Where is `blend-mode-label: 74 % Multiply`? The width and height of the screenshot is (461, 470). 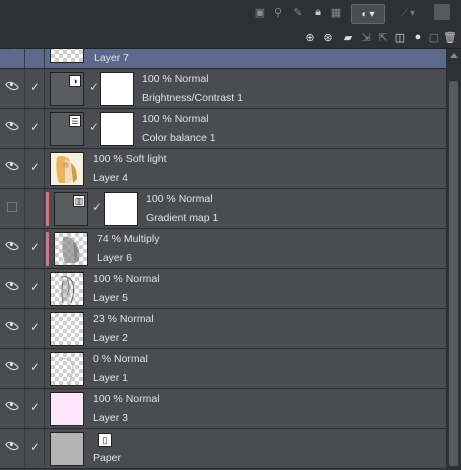
blend-mode-label: 74 % Multiply is located at coordinates (128, 239).